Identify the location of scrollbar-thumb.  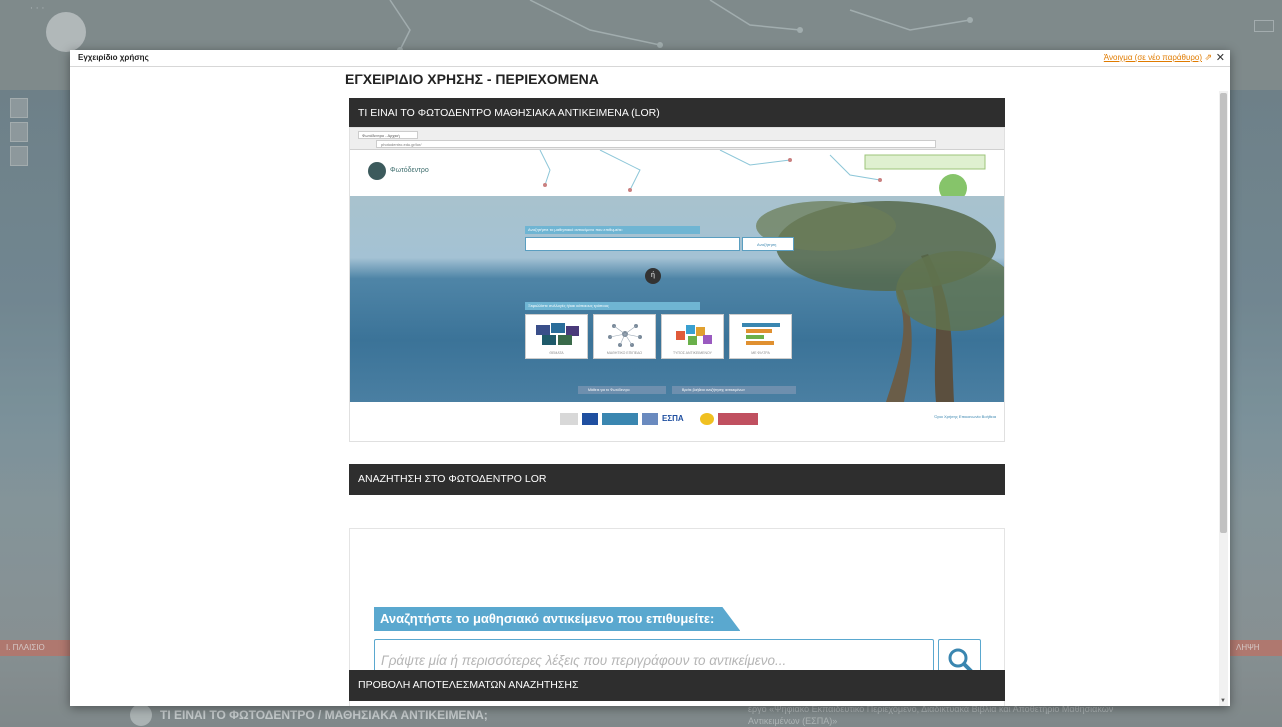
(1223, 313).